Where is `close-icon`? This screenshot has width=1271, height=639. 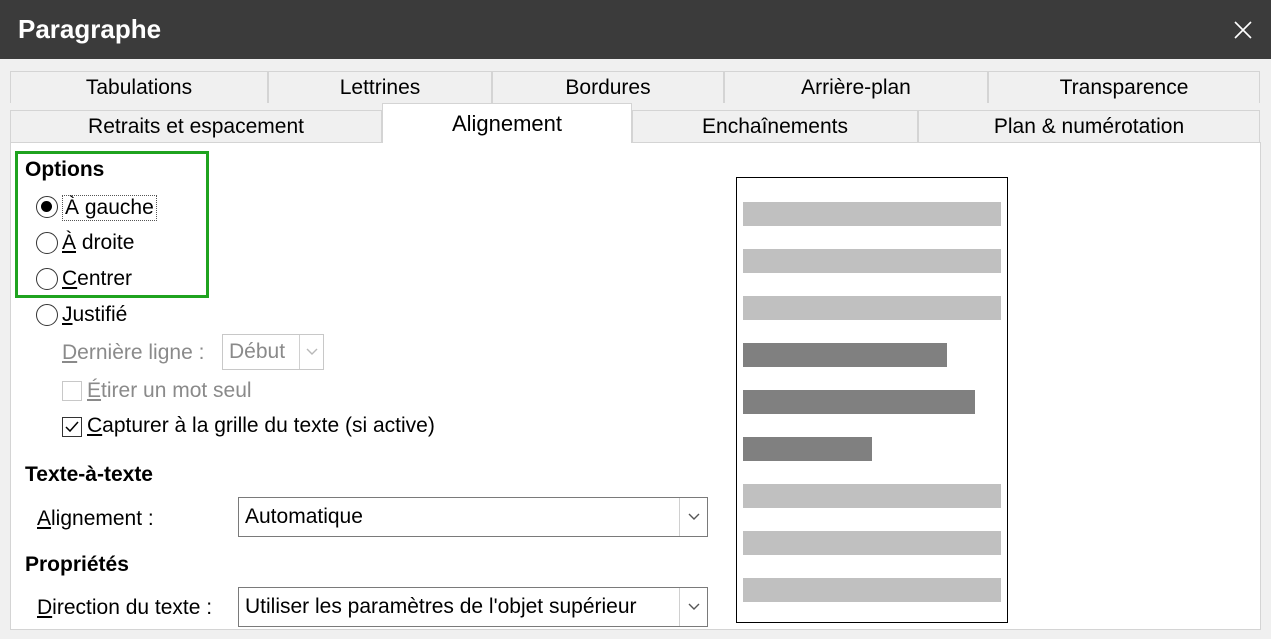
close-icon is located at coordinates (1243, 29).